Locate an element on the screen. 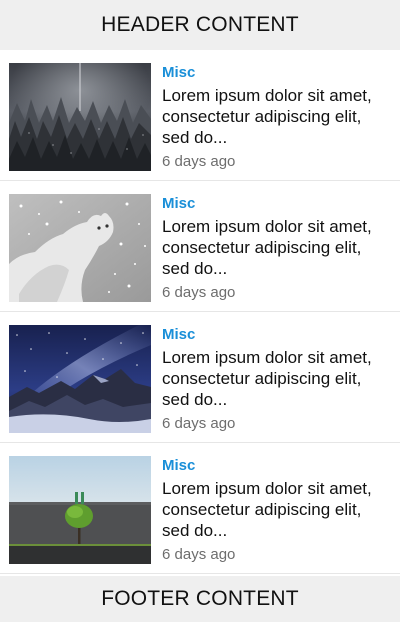  header-label: HEADER CONTENT is located at coordinates (200, 24).